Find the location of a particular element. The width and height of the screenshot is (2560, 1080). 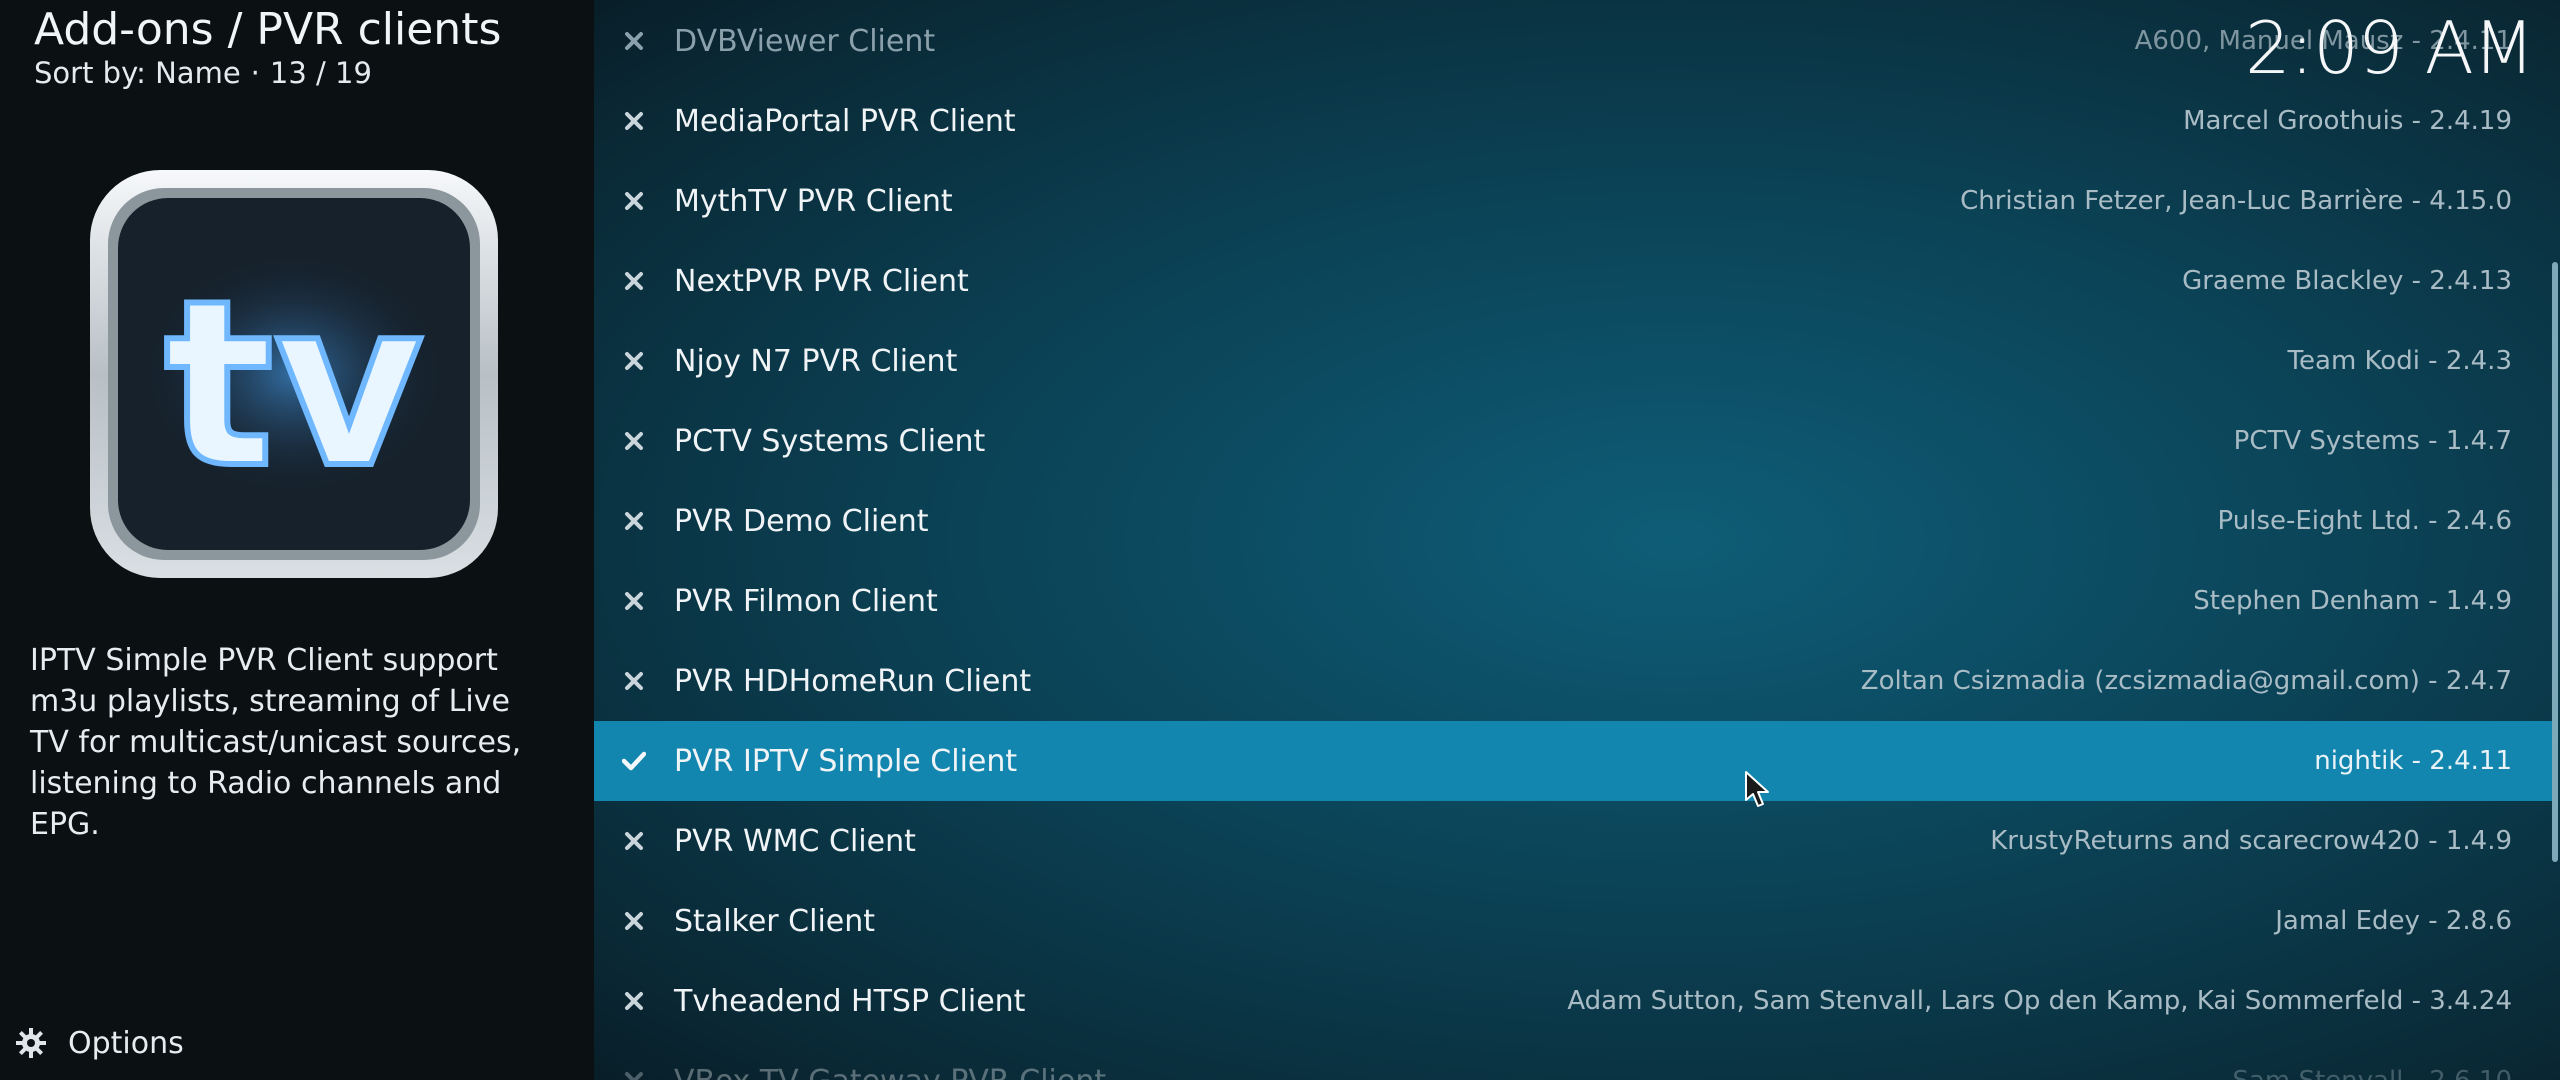

list-item: PCTV Systems Client PCTV Systems - 1.4.7 is located at coordinates (1573, 441).